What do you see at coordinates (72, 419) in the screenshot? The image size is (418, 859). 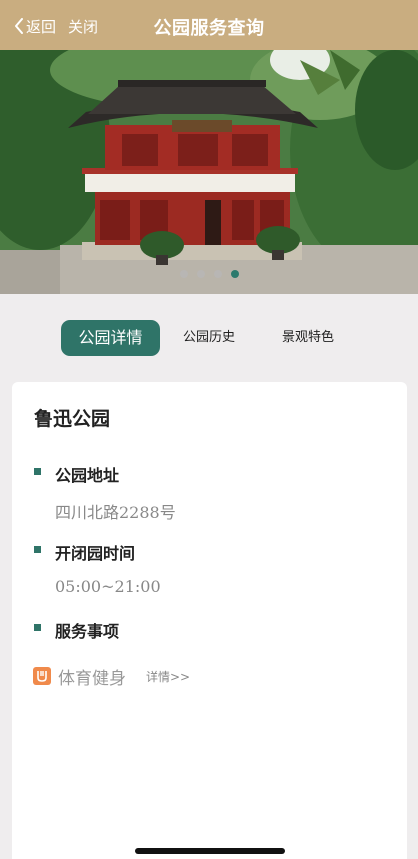 I see `park-name: 鲁迅公园` at bounding box center [72, 419].